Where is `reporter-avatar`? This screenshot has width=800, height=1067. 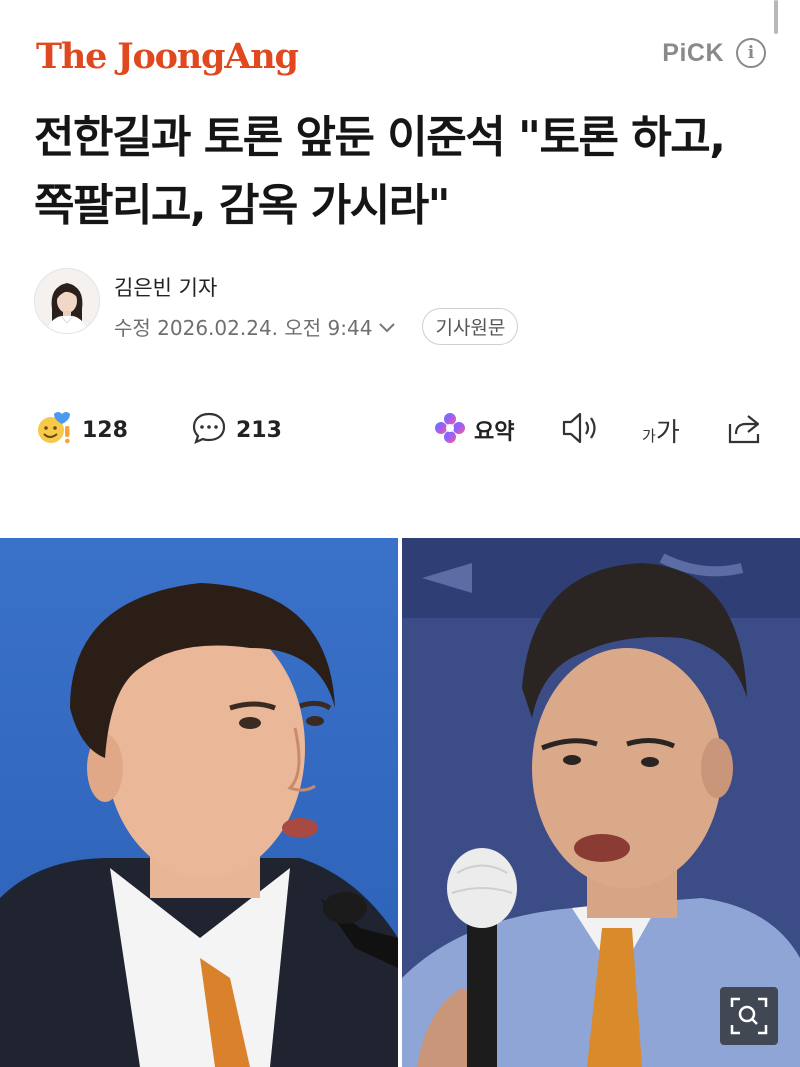
reporter-avatar is located at coordinates (67, 301).